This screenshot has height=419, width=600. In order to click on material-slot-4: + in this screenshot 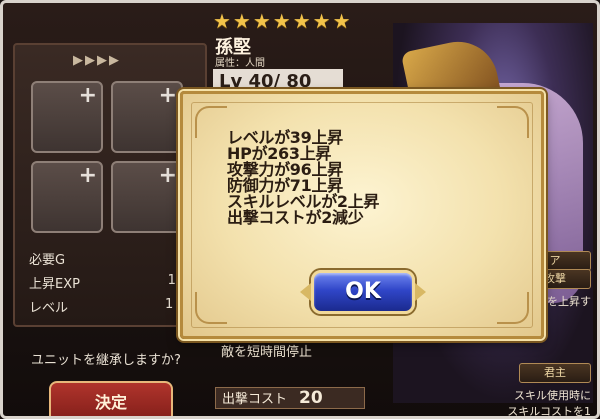, I will do `click(147, 197)`.